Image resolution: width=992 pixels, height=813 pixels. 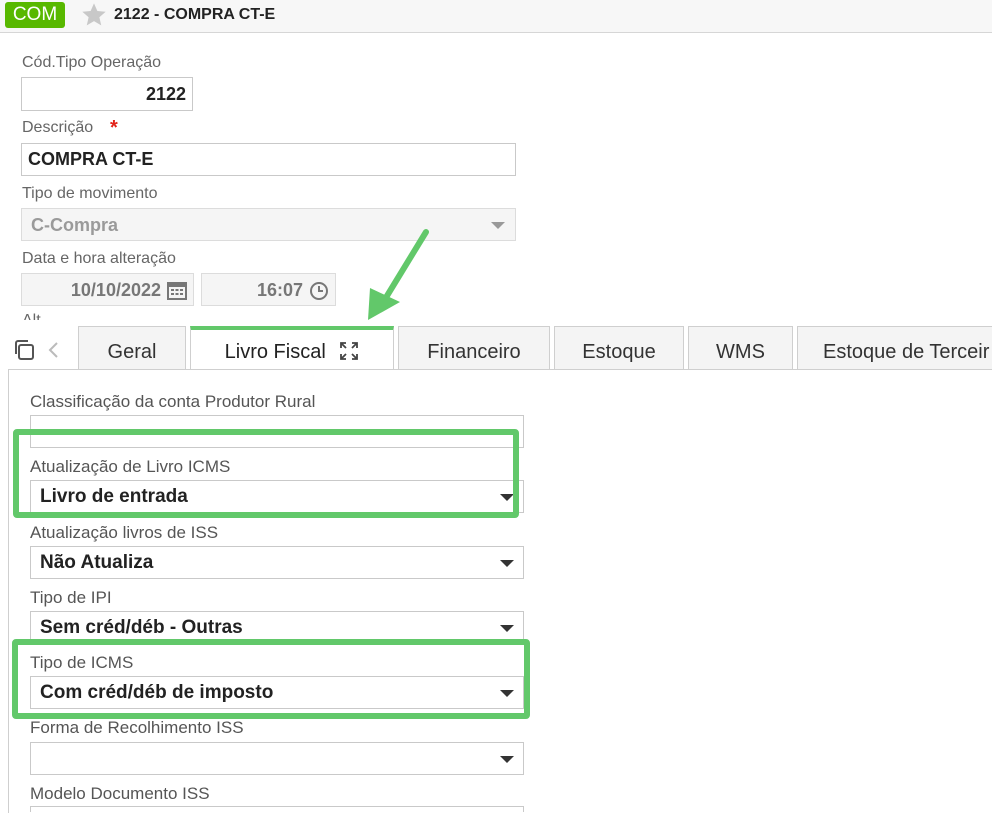 I want to click on tipo-ipi-value: Sem créd/déb - Outras, so click(x=141, y=627).